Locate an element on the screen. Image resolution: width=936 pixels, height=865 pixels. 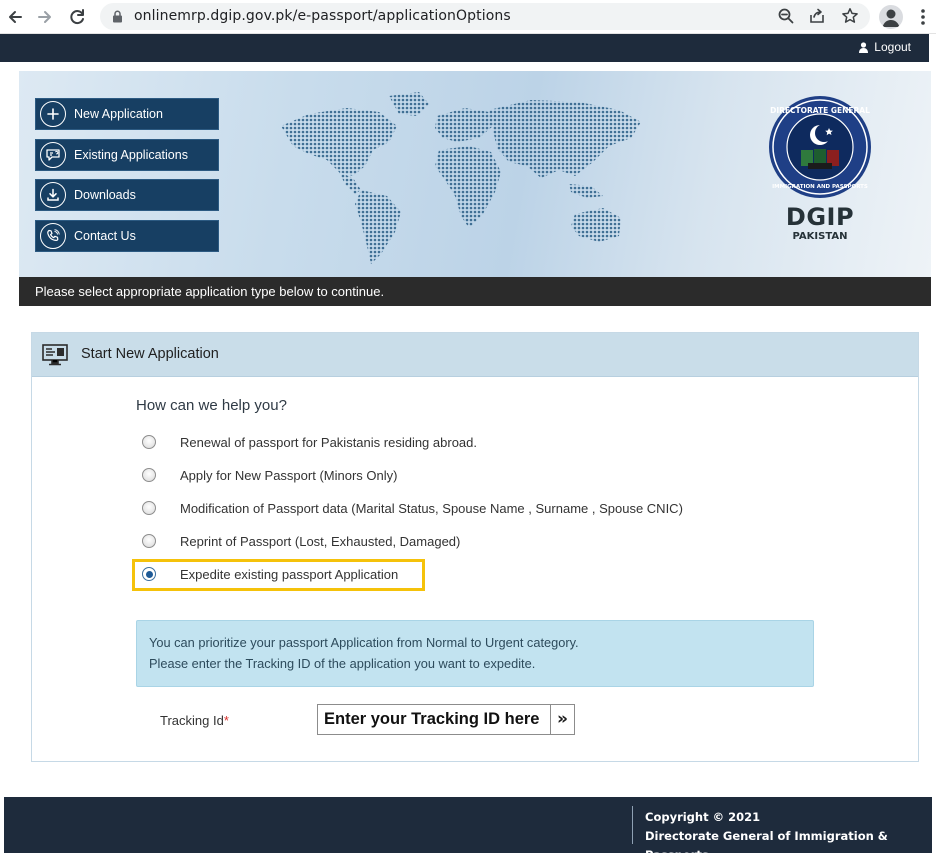
existing-applications-button: Existing Applications is located at coordinates (127, 154).